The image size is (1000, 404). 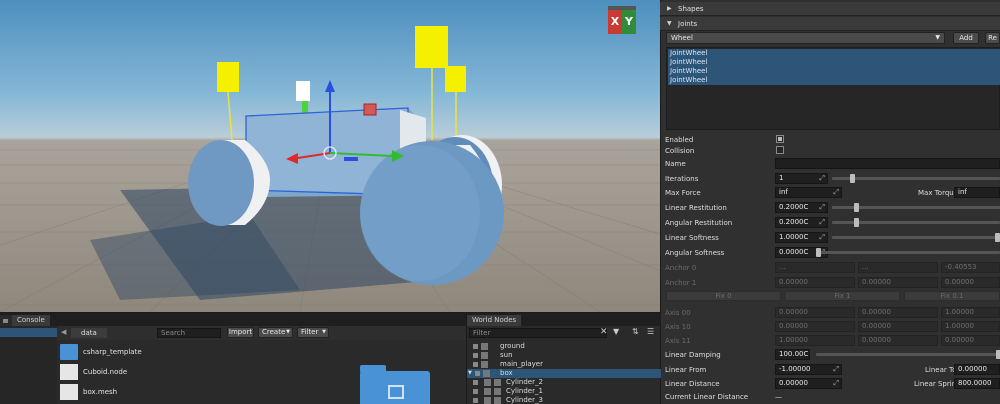 What do you see at coordinates (681, 268) in the screenshot?
I see `anchor0-label: Anchor 0` at bounding box center [681, 268].